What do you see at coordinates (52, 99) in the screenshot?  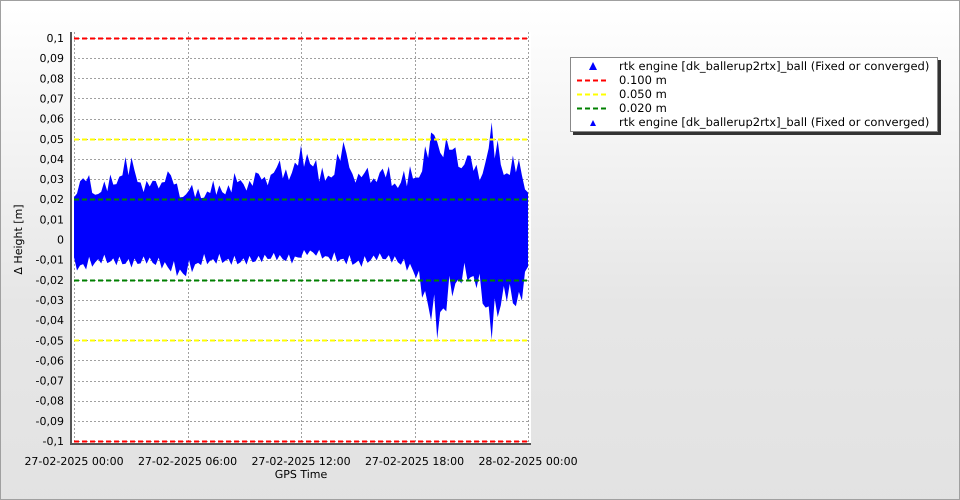 I see `y-tick-label: 0,07` at bounding box center [52, 99].